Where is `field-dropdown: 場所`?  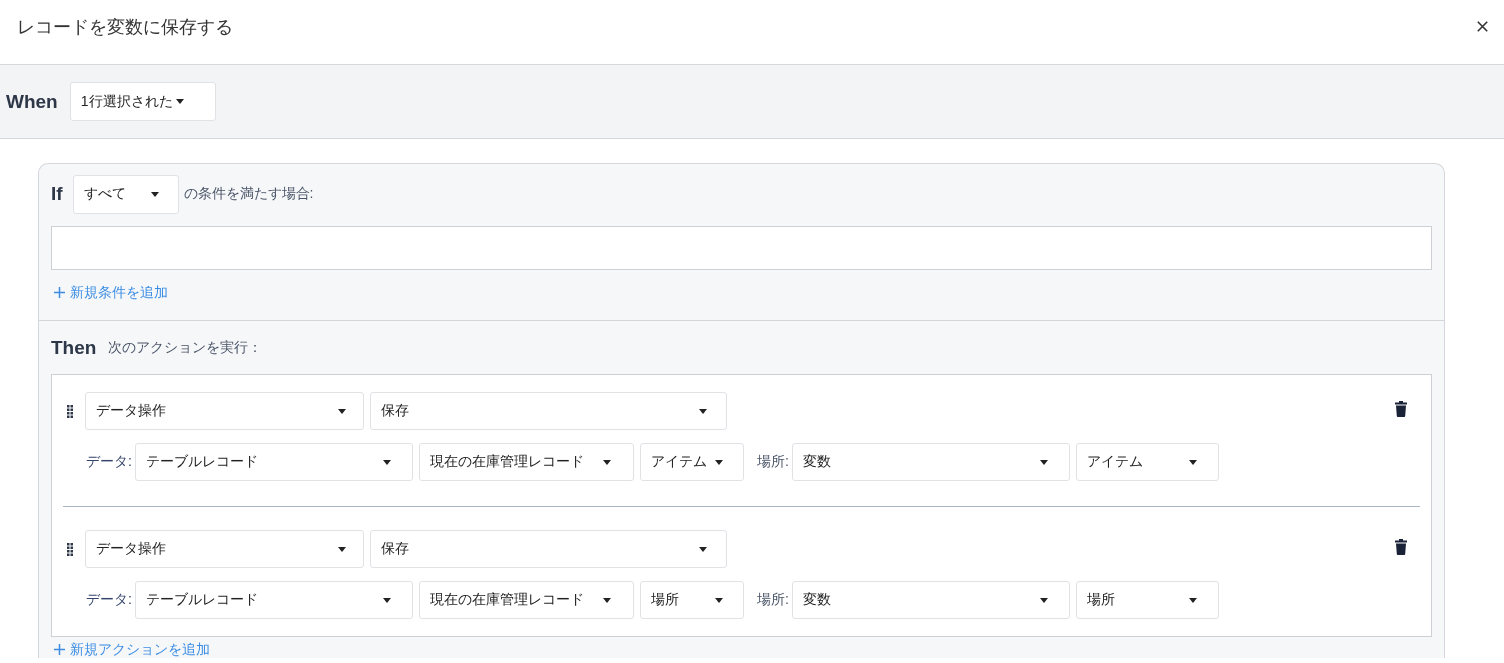 field-dropdown: 場所 is located at coordinates (691, 600).